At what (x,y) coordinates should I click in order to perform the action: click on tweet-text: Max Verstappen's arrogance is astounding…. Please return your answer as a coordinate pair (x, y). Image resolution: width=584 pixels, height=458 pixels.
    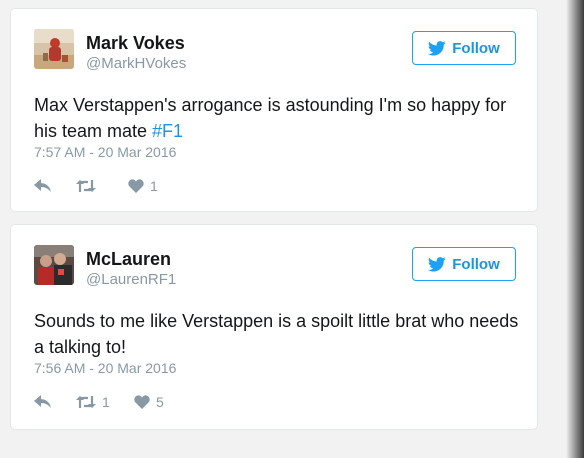
    Looking at the image, I should click on (279, 118).